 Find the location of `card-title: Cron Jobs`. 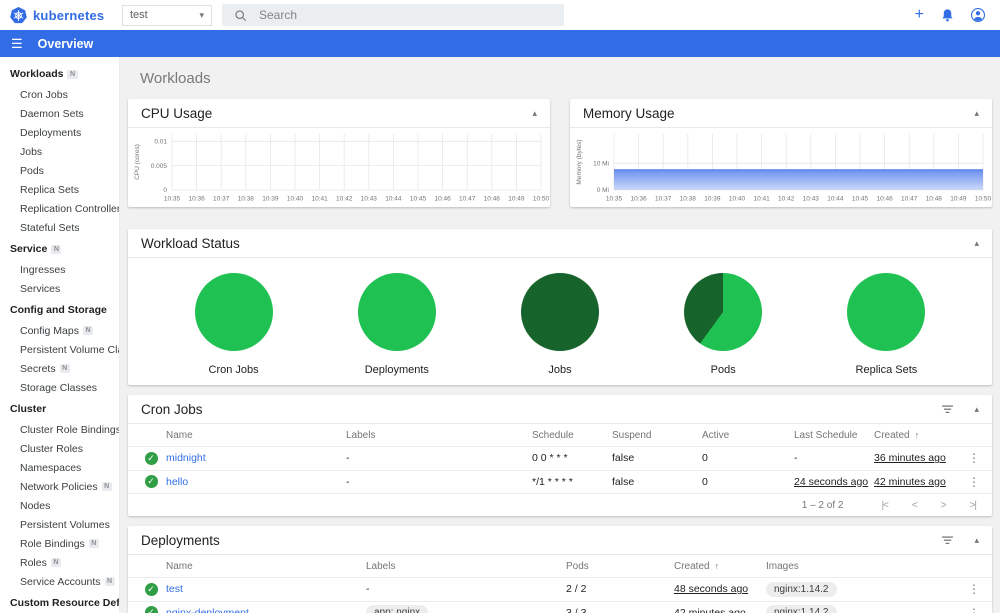

card-title: Cron Jobs is located at coordinates (172, 409).